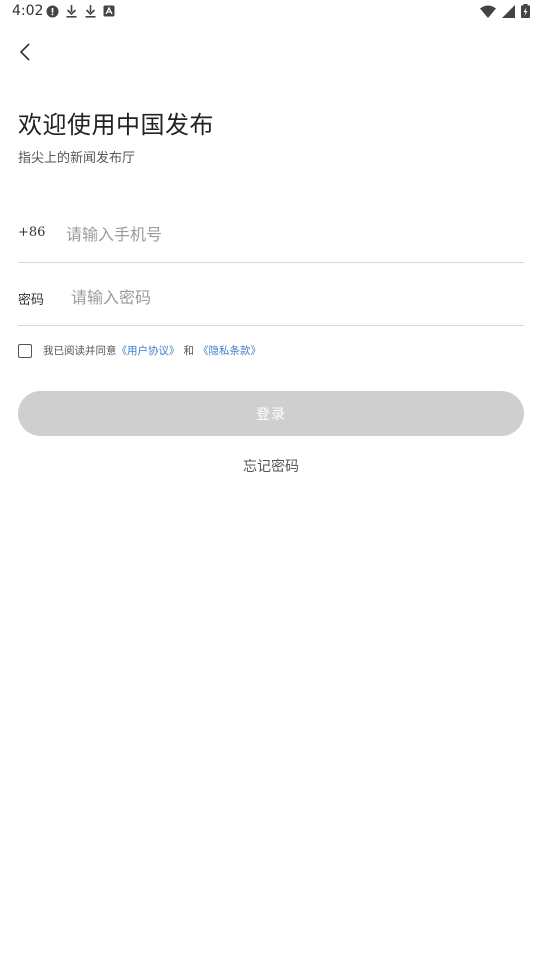  I want to click on wifi-icon, so click(488, 11).